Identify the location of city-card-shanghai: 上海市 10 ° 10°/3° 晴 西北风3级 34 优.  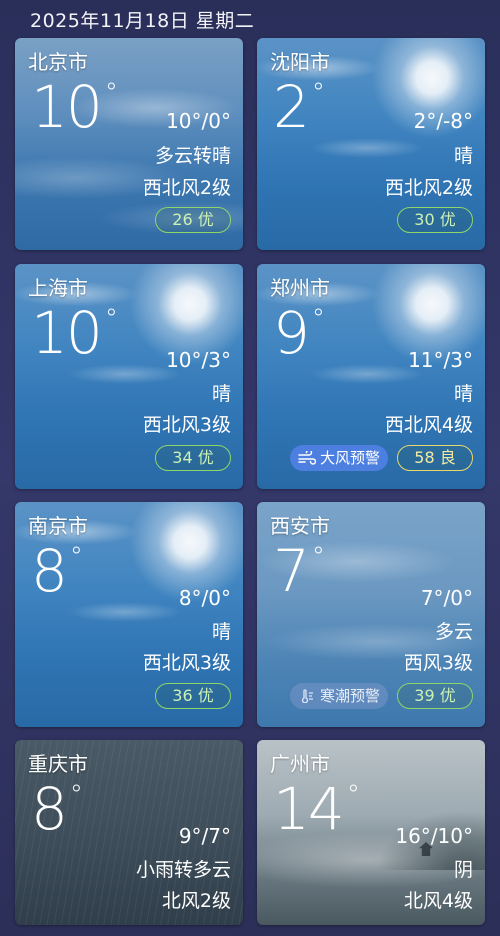
(129, 376).